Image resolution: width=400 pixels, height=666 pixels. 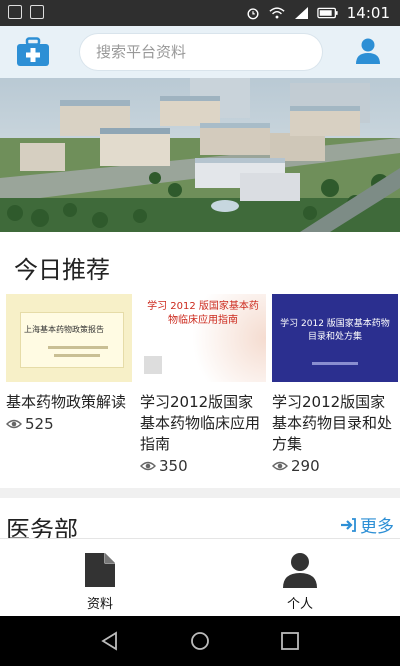 I want to click on department-title: 医务部, so click(x=42, y=527).